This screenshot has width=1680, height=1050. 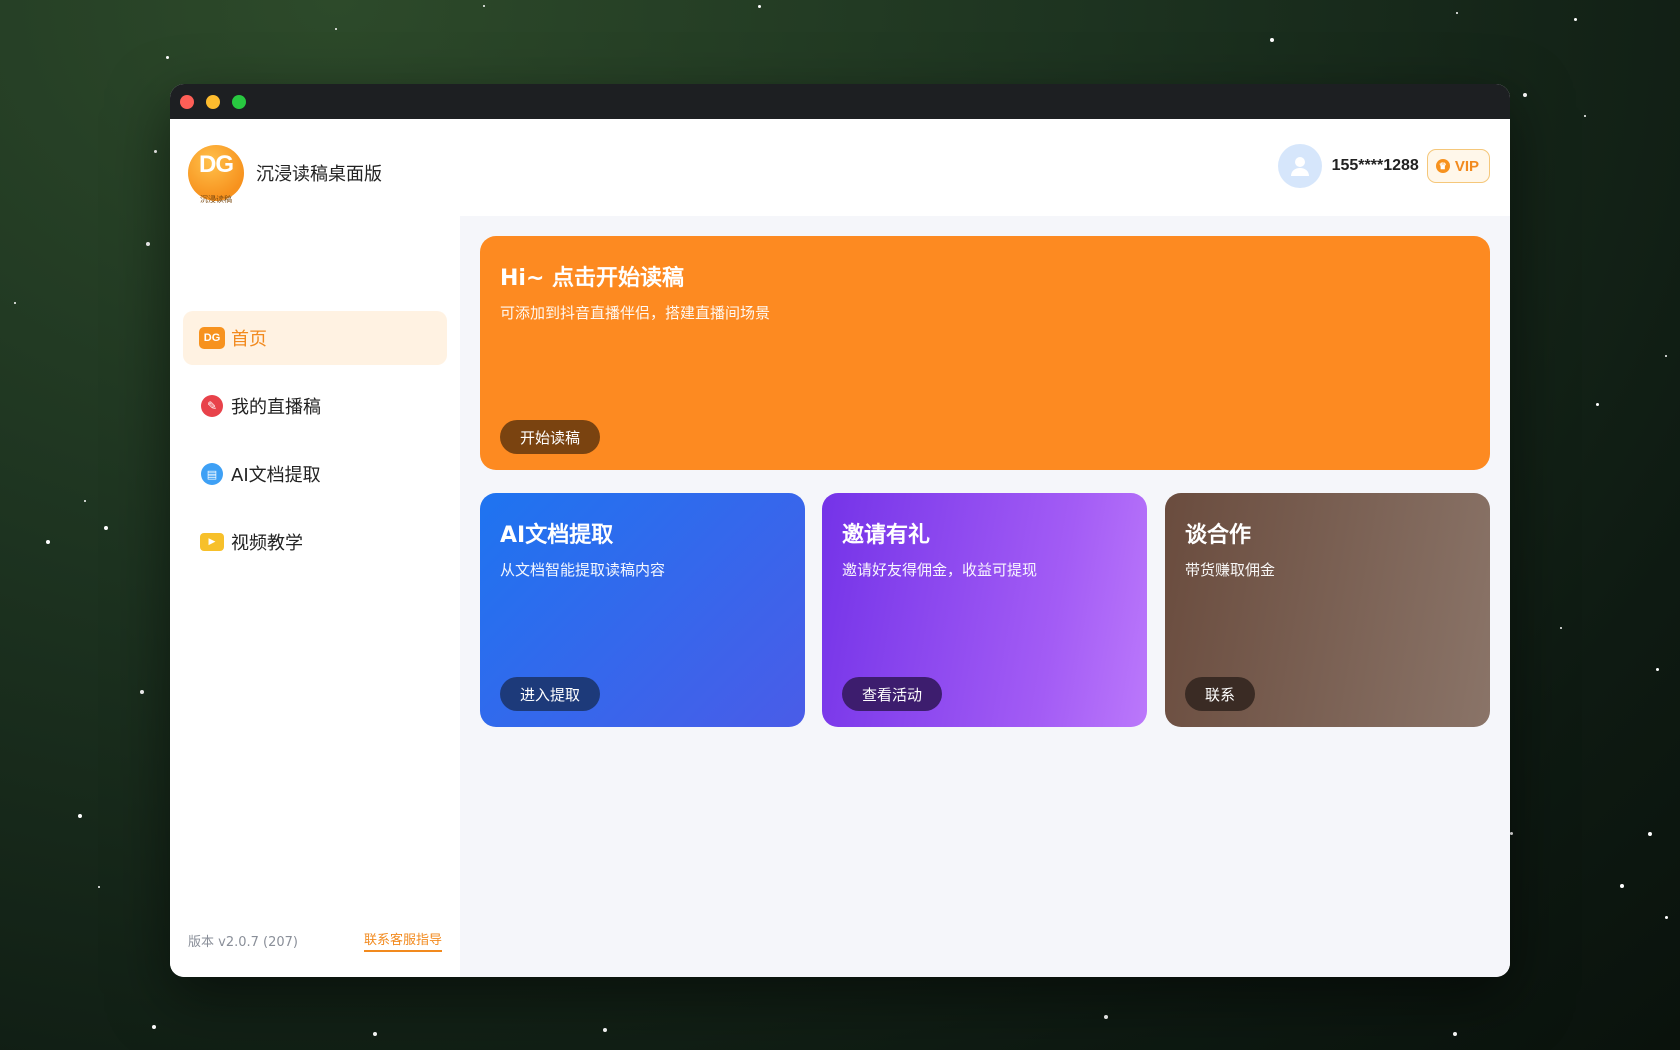 I want to click on invite-card: 邀请有礼 邀请好友得佣金，收益可提现 查看活动, so click(x=984, y=610).